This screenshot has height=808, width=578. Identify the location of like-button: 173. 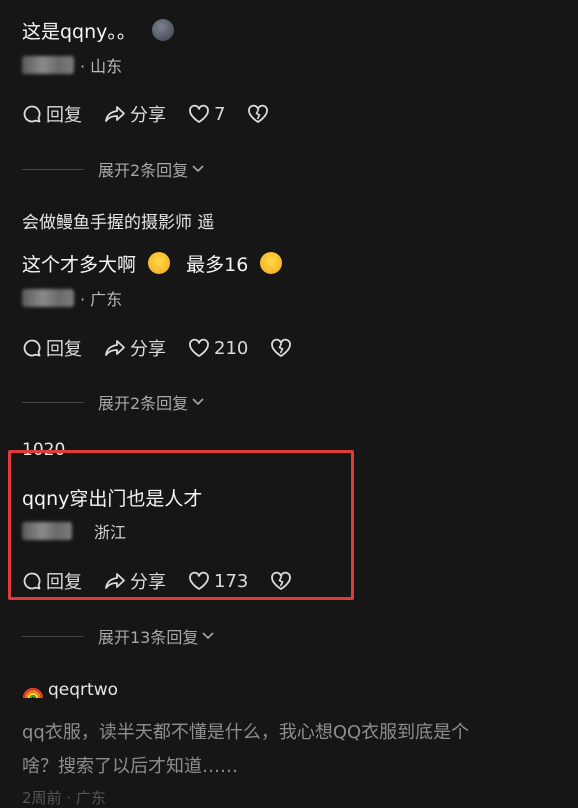
(218, 581).